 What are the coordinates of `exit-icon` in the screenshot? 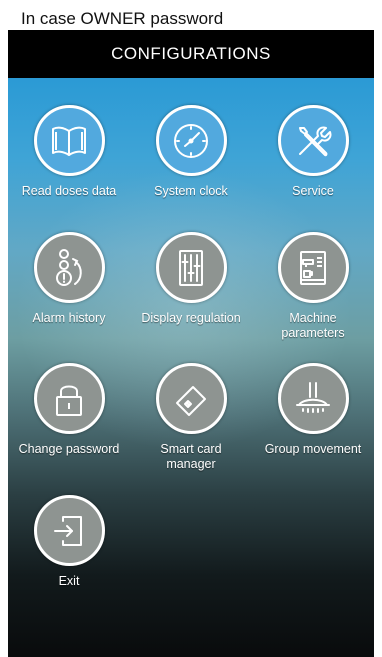 It's located at (69, 530).